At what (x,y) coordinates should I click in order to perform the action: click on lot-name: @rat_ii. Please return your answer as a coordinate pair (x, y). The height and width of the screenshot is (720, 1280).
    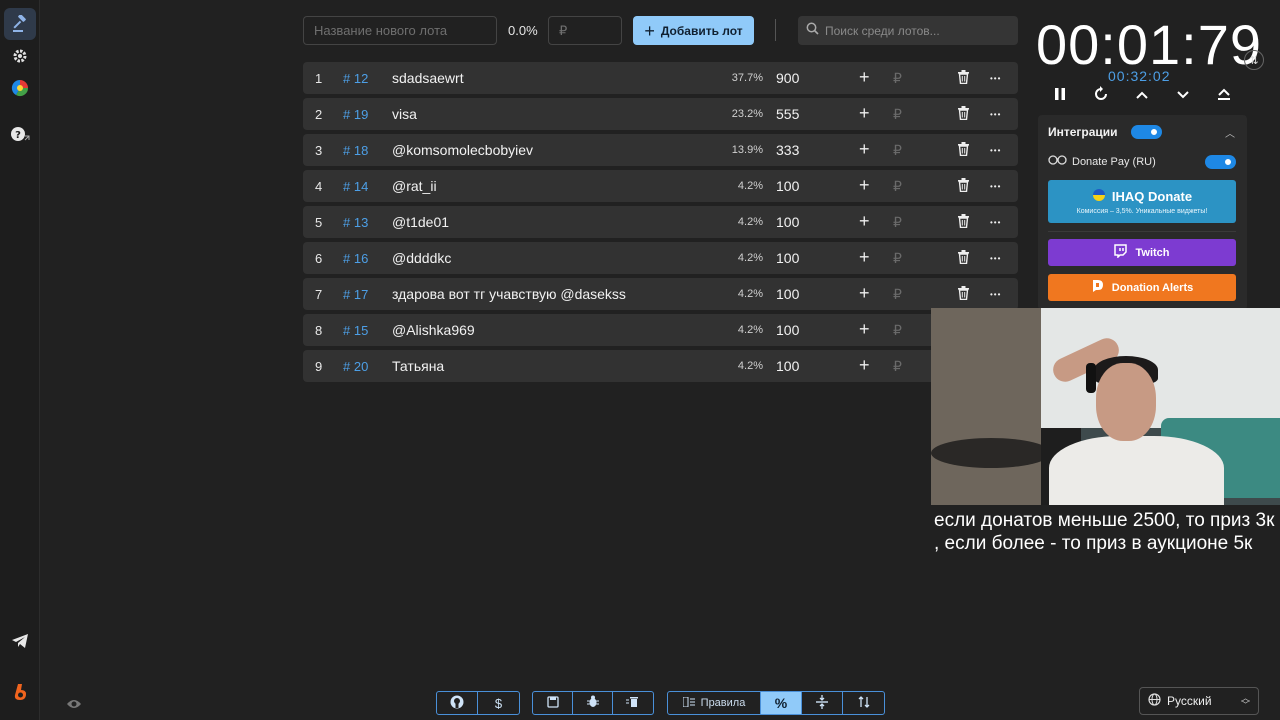
    Looking at the image, I should click on (414, 186).